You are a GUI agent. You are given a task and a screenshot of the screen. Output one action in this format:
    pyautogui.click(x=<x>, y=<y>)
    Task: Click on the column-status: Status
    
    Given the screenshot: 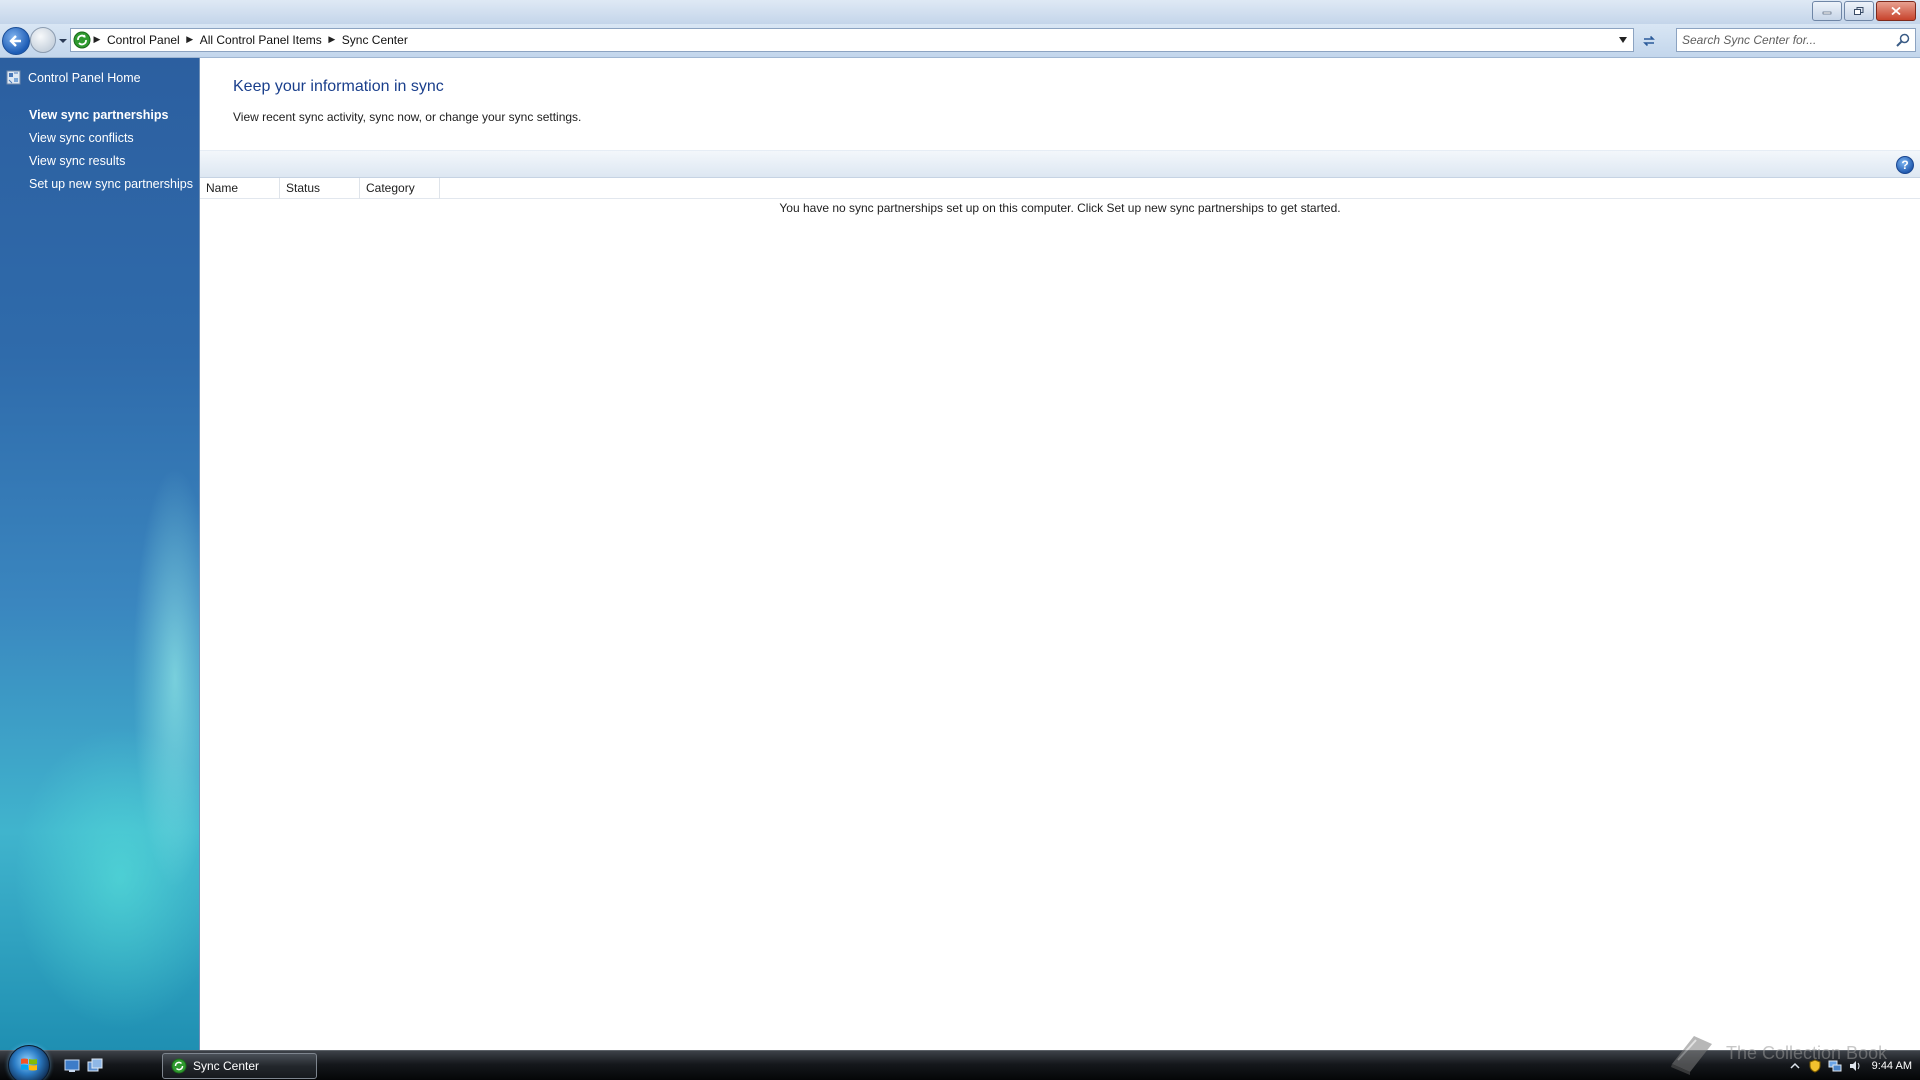 What is the action you would take?
    pyautogui.click(x=320, y=188)
    